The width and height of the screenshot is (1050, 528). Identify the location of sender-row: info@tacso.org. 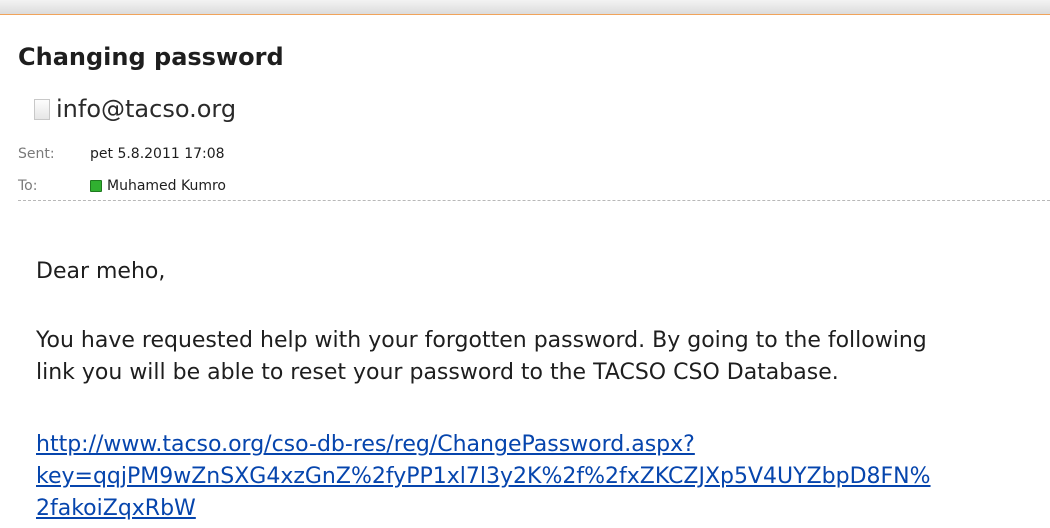
(135, 109).